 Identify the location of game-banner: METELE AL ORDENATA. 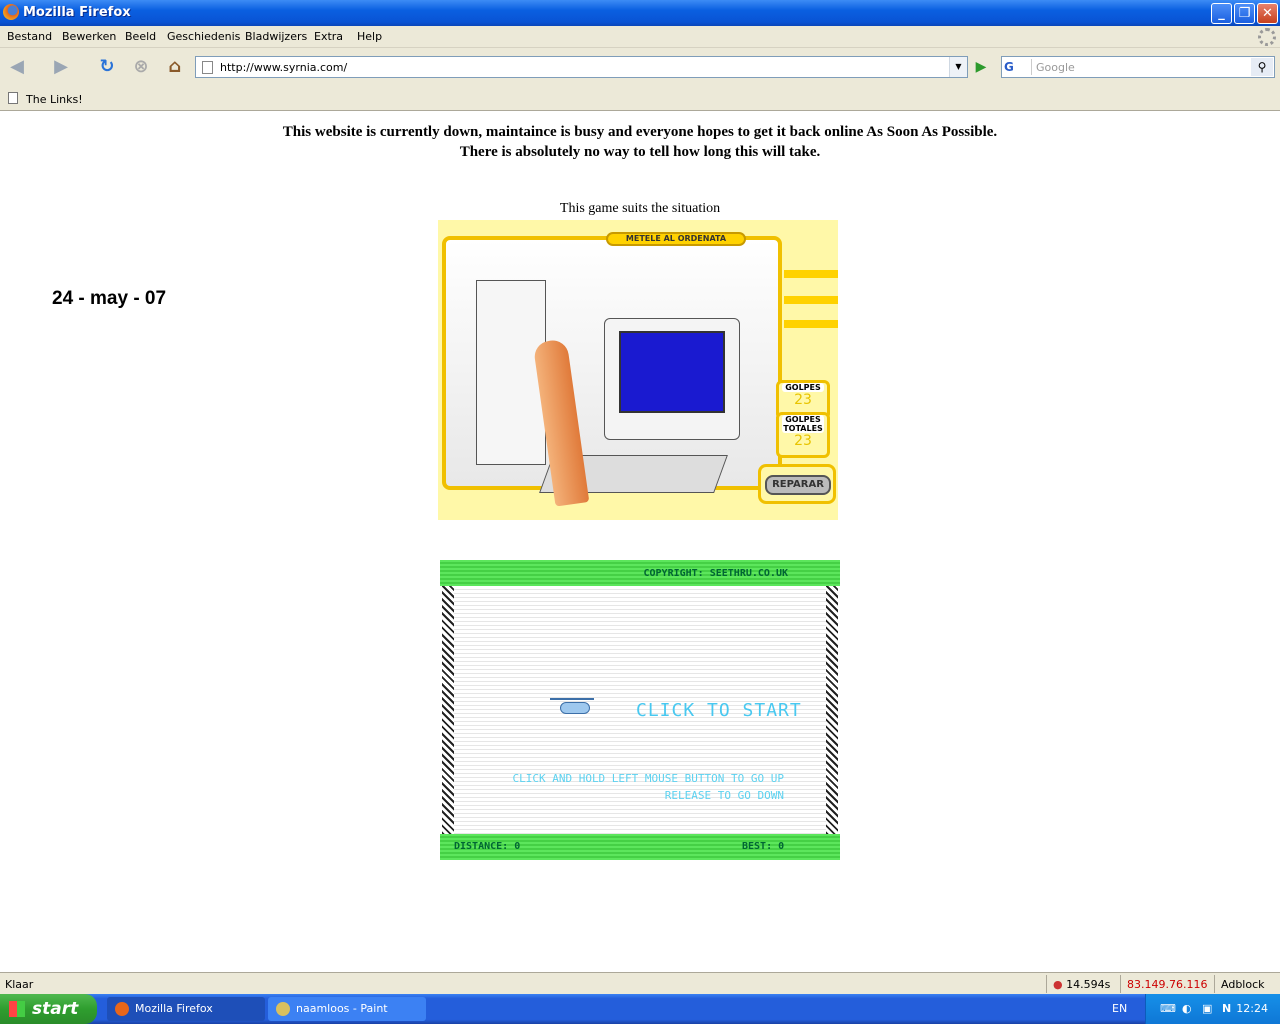
(676, 239).